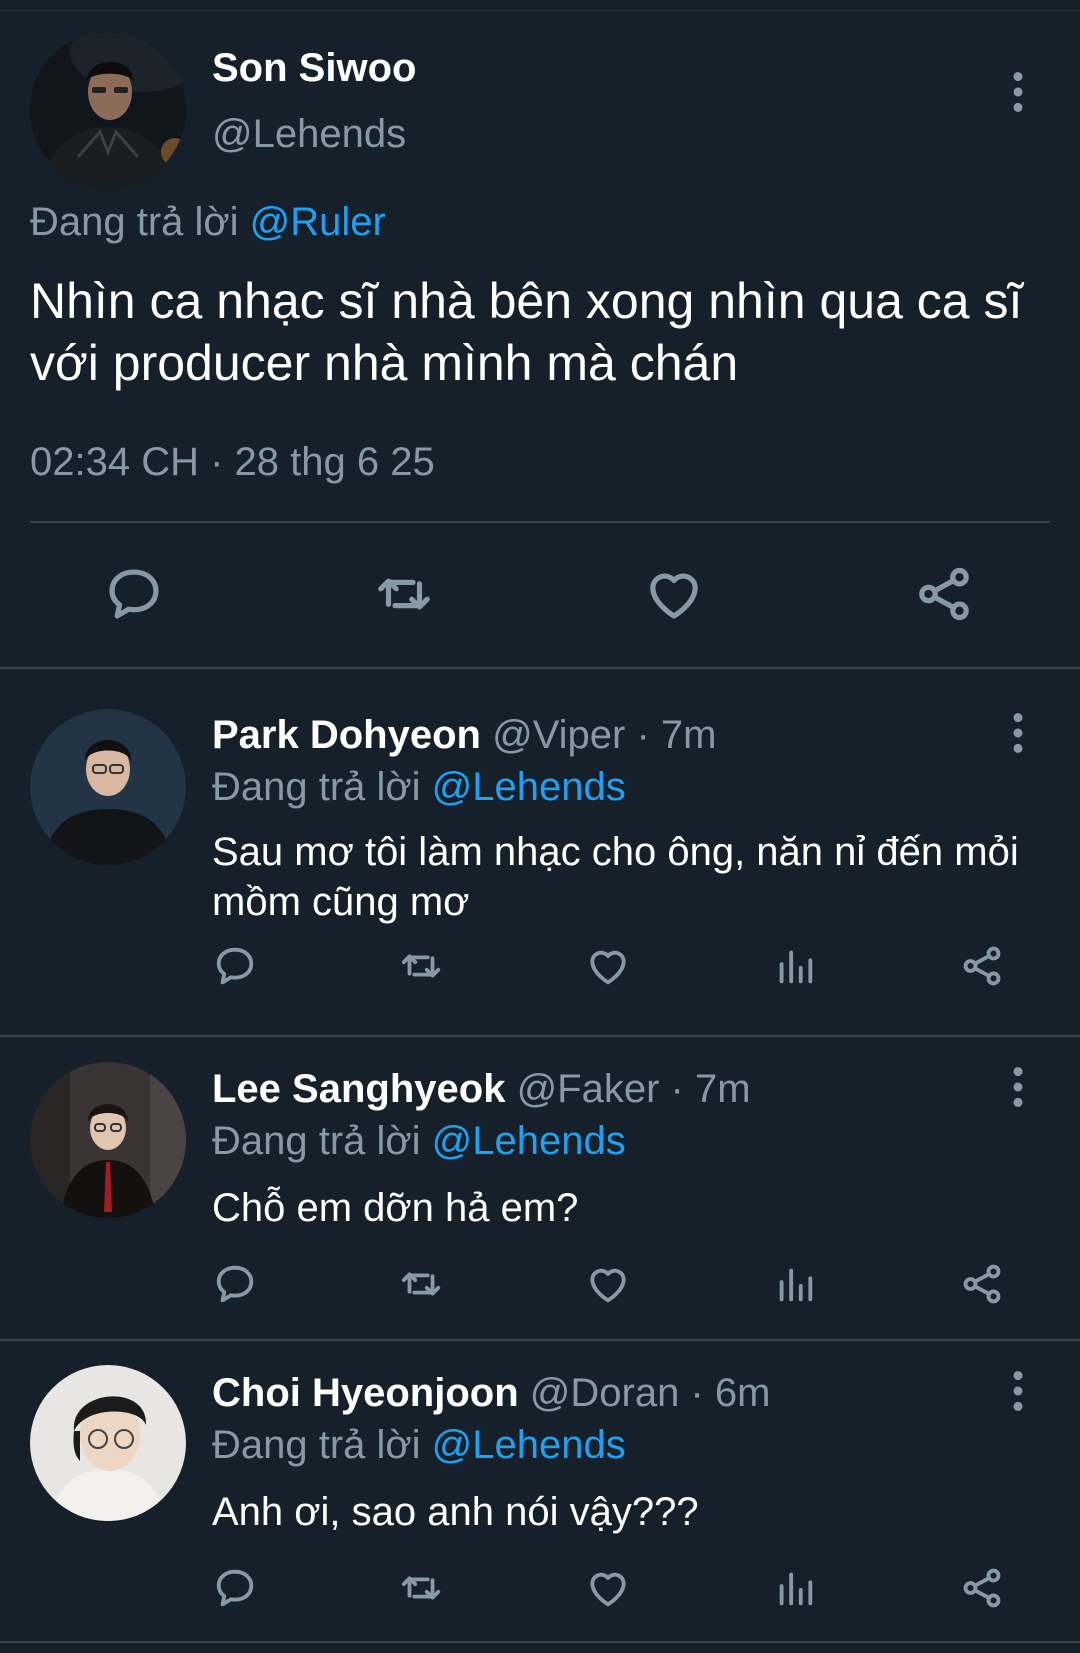 The image size is (1080, 1653). I want to click on reply-header: Lee Sanghyeok @Faker · 7m, so click(481, 1089).